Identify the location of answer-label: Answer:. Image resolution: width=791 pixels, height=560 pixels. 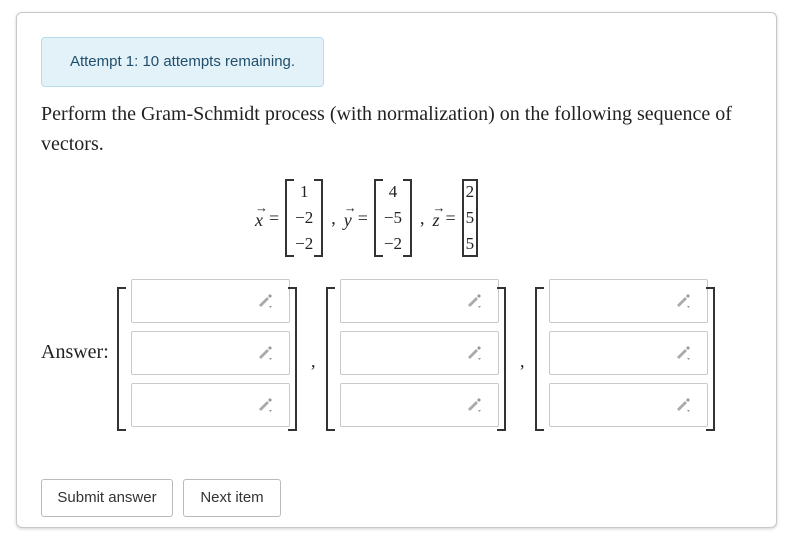
(75, 352).